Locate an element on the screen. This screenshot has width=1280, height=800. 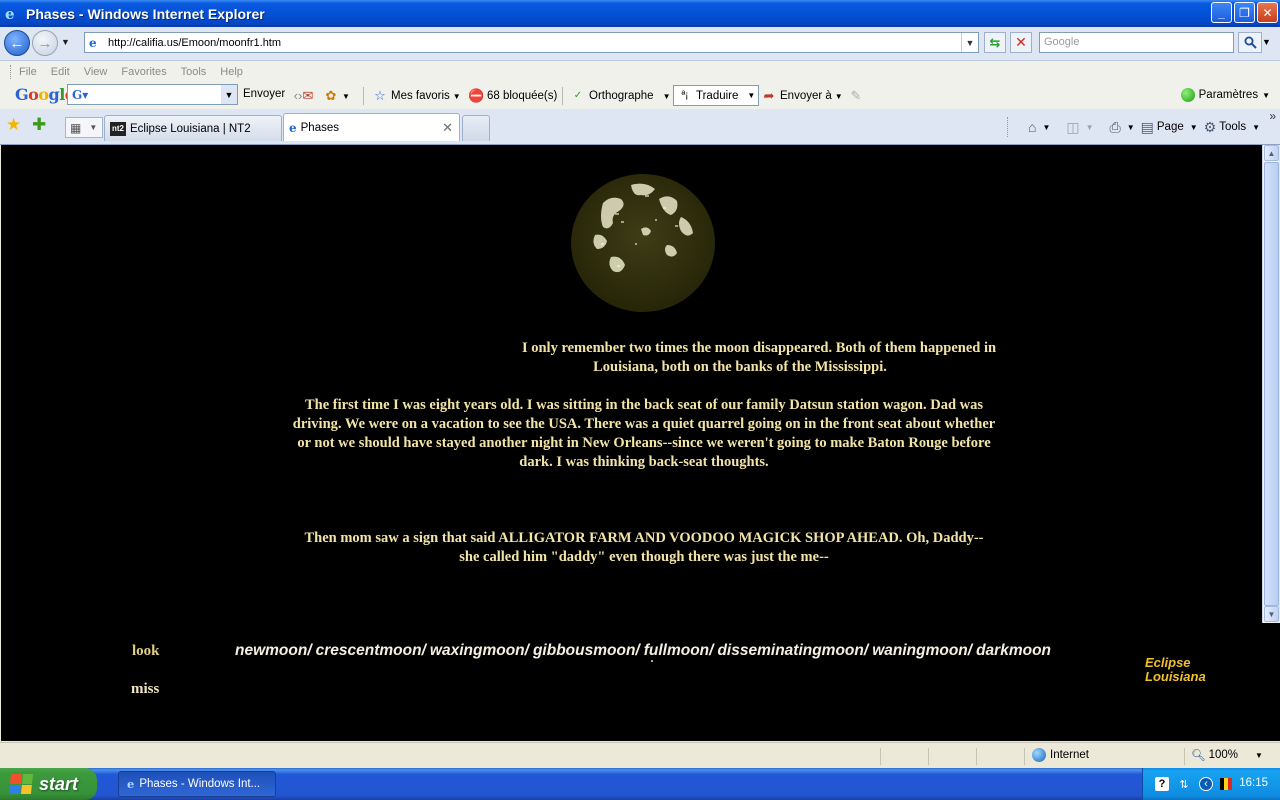
menu-help: Help is located at coordinates (231, 72).